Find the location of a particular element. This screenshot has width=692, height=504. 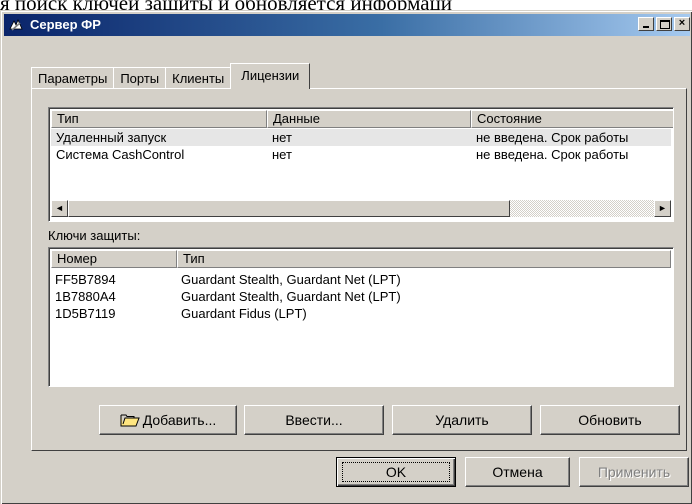

column-header-number: Номер is located at coordinates (114, 259).